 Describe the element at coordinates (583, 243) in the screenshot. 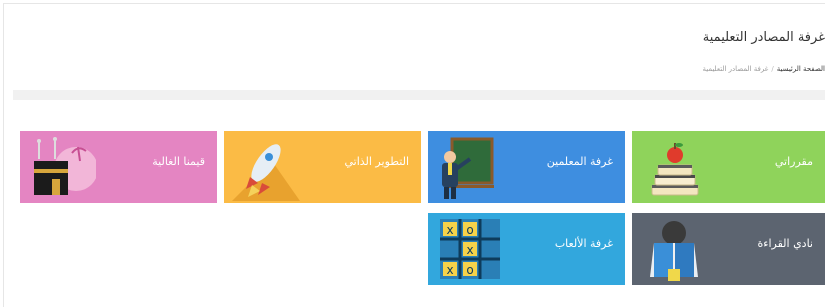

I see `tile-label: غرفة الألعاب` at that location.